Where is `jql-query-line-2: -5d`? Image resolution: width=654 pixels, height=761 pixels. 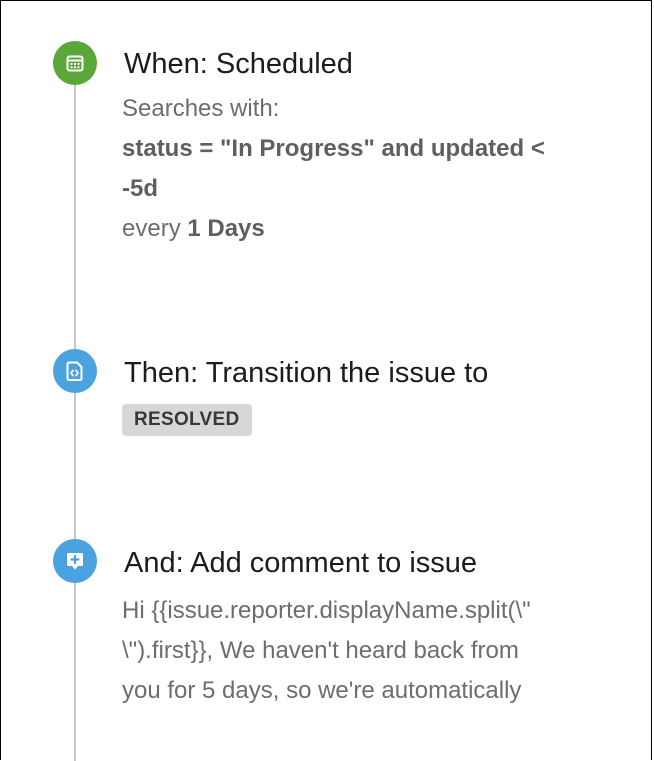
jql-query-line-2: -5d is located at coordinates (140, 188).